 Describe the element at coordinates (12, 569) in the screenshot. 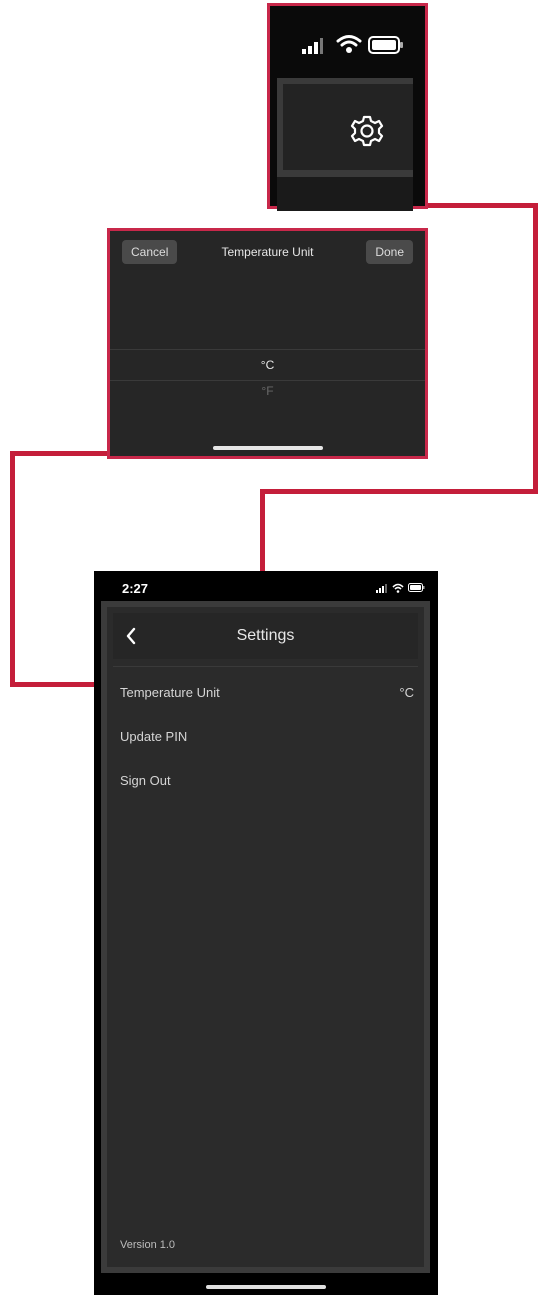

I see `connector-picker-down` at that location.